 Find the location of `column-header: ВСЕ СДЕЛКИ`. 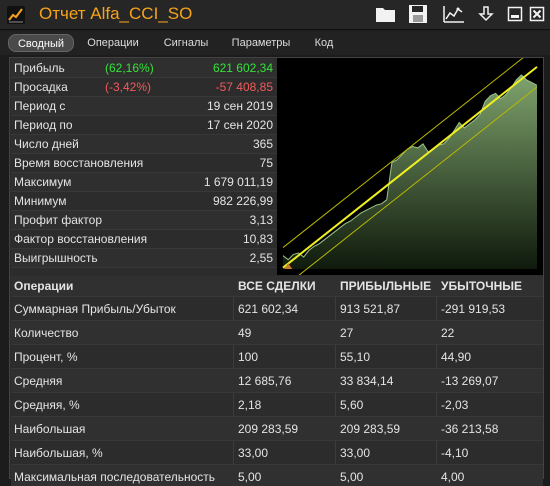

column-header: ВСЕ СДЕЛКИ is located at coordinates (277, 286).